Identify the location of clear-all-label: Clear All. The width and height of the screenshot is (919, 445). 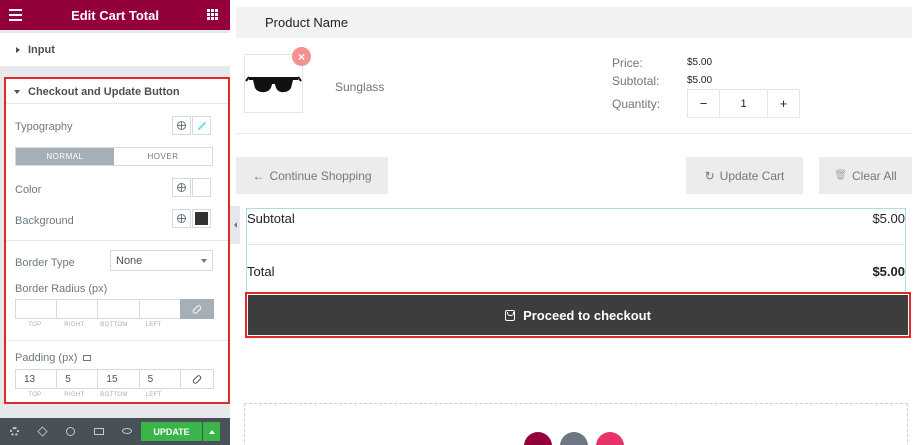
(874, 175).